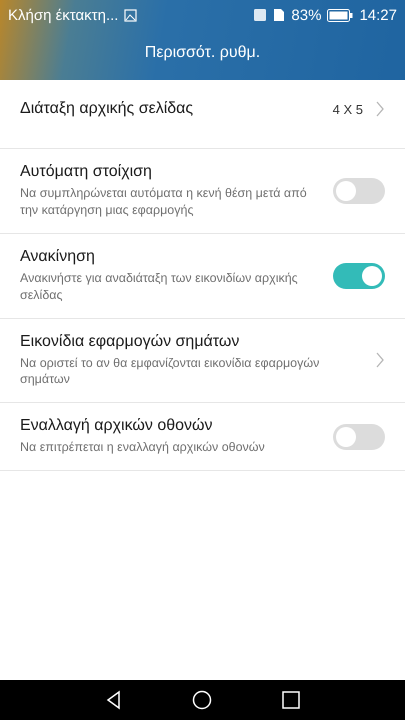  I want to click on setting-title: Εικονίδια εφαρμογών σημάτων, so click(130, 341).